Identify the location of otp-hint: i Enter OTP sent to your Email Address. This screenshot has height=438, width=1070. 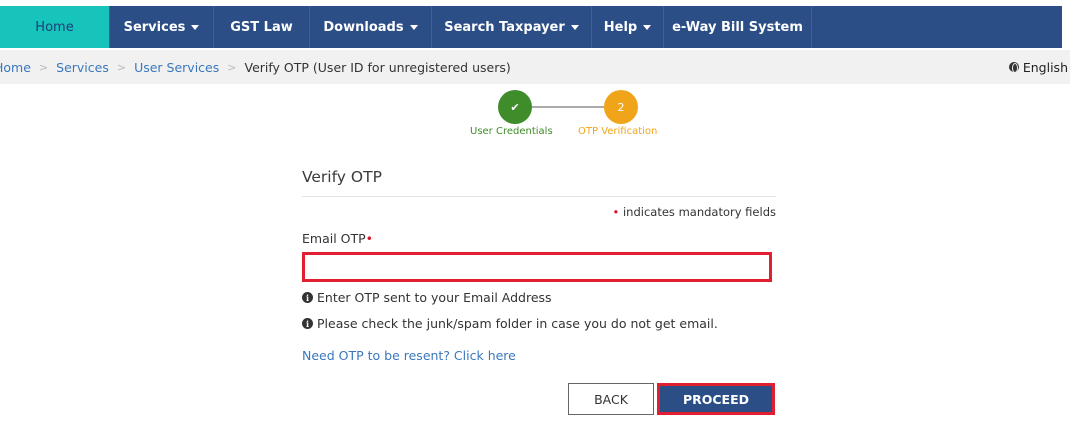
(539, 297).